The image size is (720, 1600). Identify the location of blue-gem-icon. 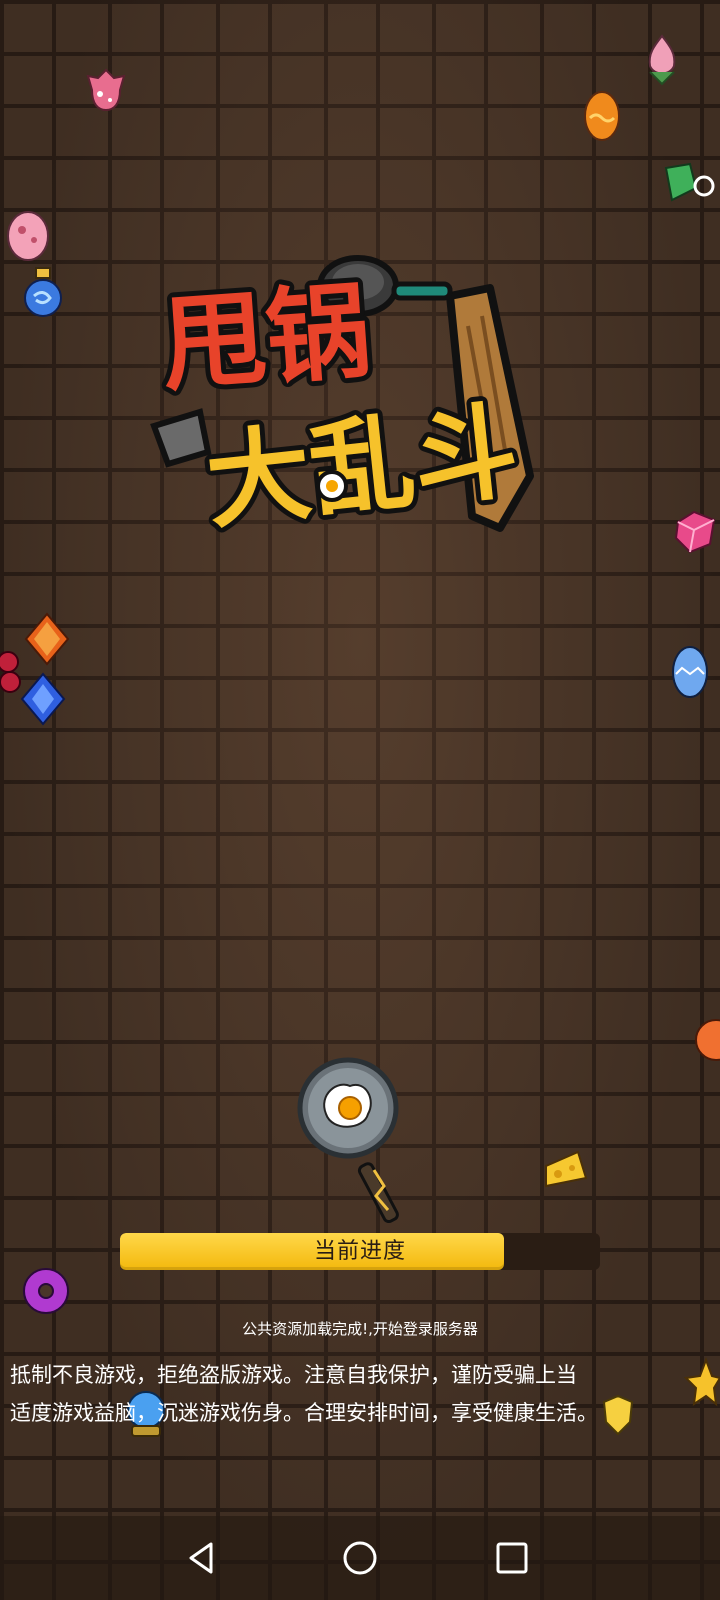
(43, 699).